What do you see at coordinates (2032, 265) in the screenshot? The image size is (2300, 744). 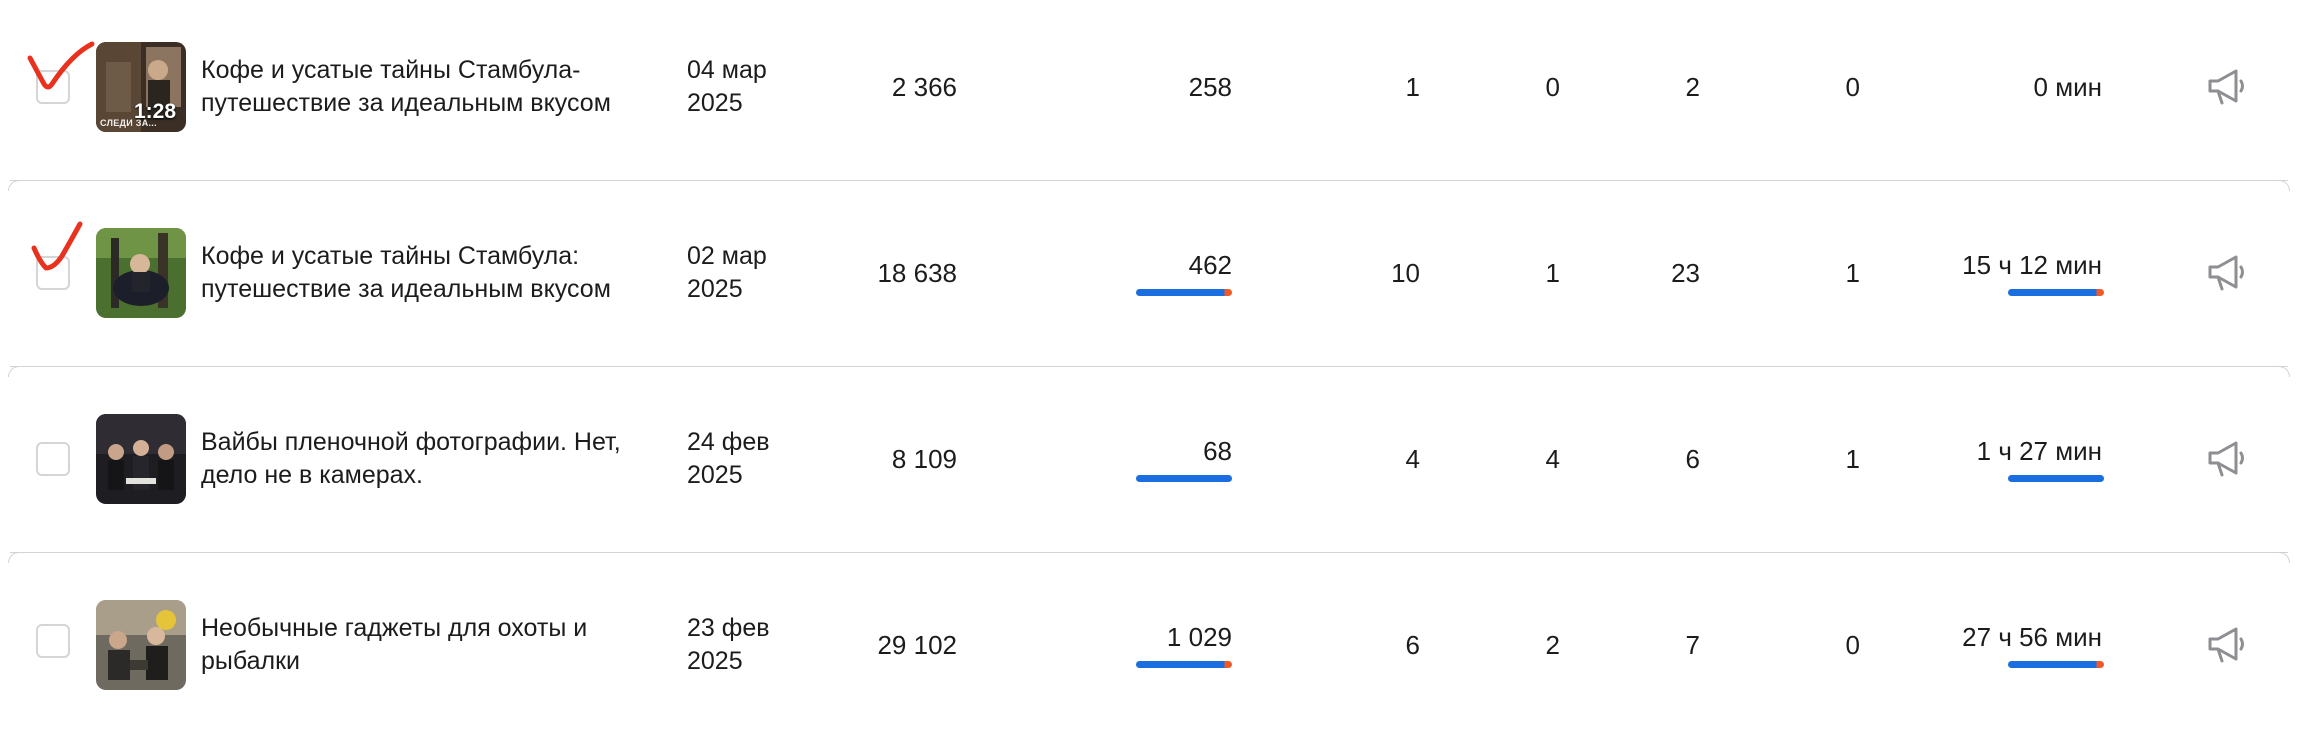 I see `watch-time: 15 ч 12 мин` at bounding box center [2032, 265].